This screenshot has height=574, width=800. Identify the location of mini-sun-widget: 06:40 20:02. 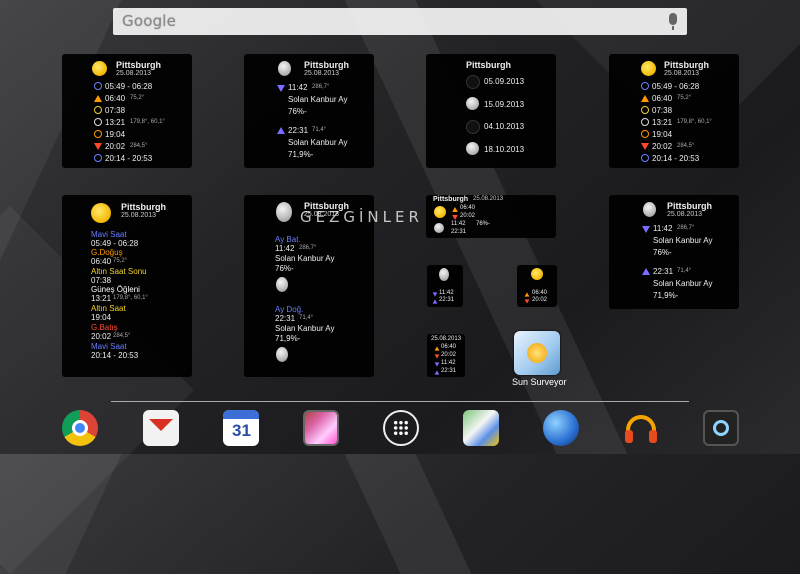
(537, 286).